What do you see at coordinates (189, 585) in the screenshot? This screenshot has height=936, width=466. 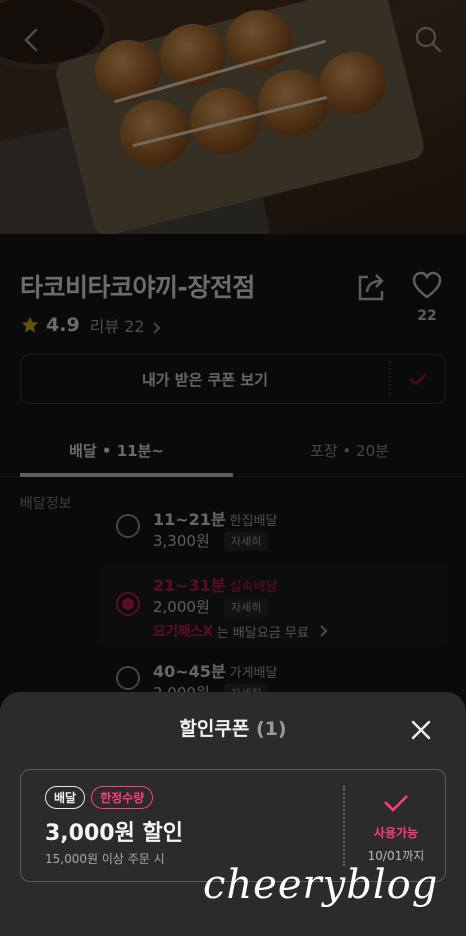 I see `delivery-time-value: 21~31분` at bounding box center [189, 585].